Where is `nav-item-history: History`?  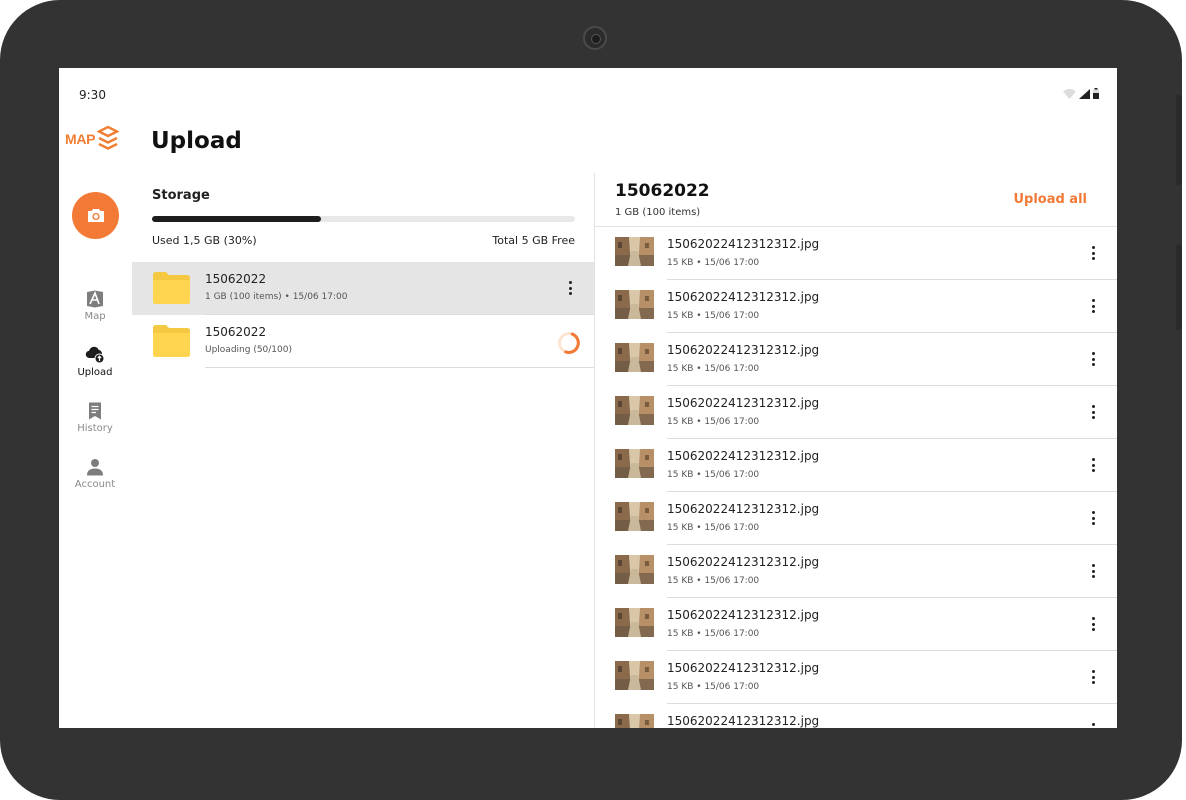 nav-item-history: History is located at coordinates (95, 418).